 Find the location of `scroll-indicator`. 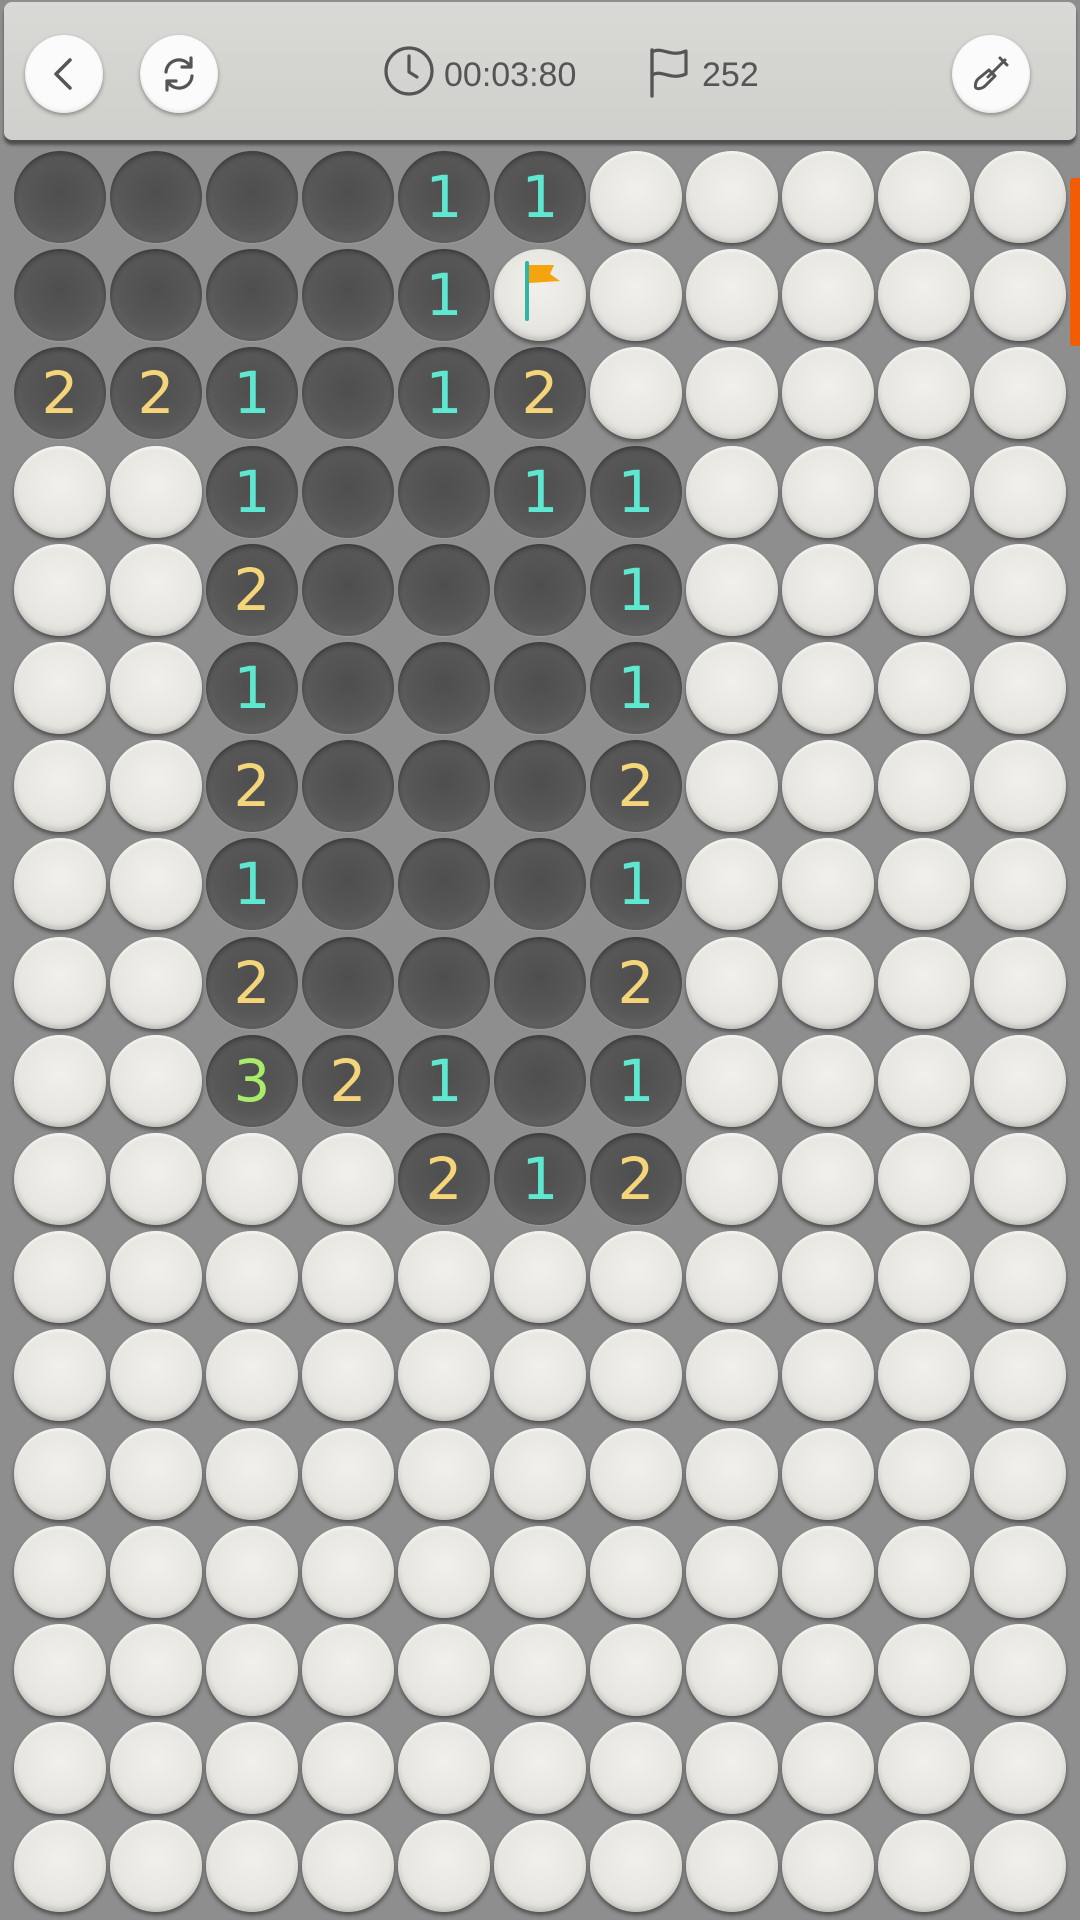

scroll-indicator is located at coordinates (1075, 262).